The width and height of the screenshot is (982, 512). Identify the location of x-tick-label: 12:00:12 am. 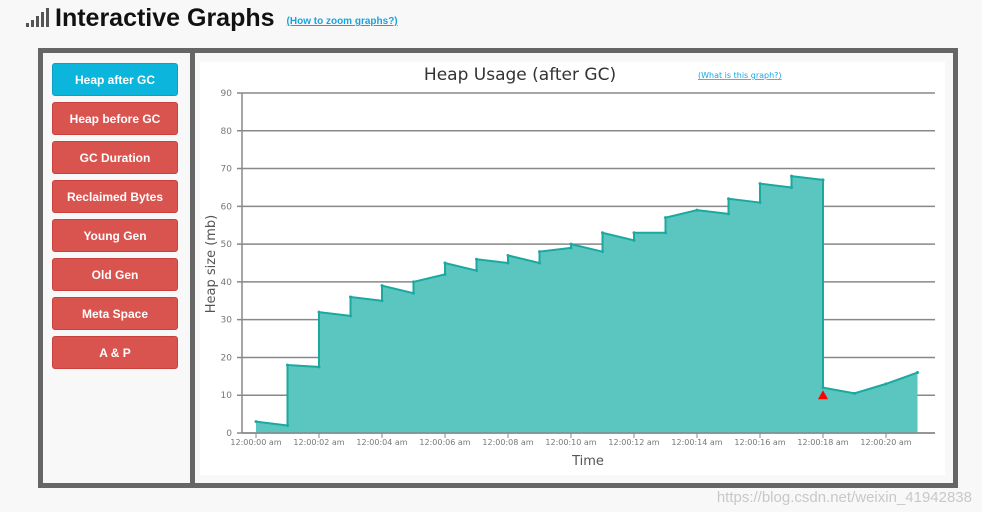
(633, 442).